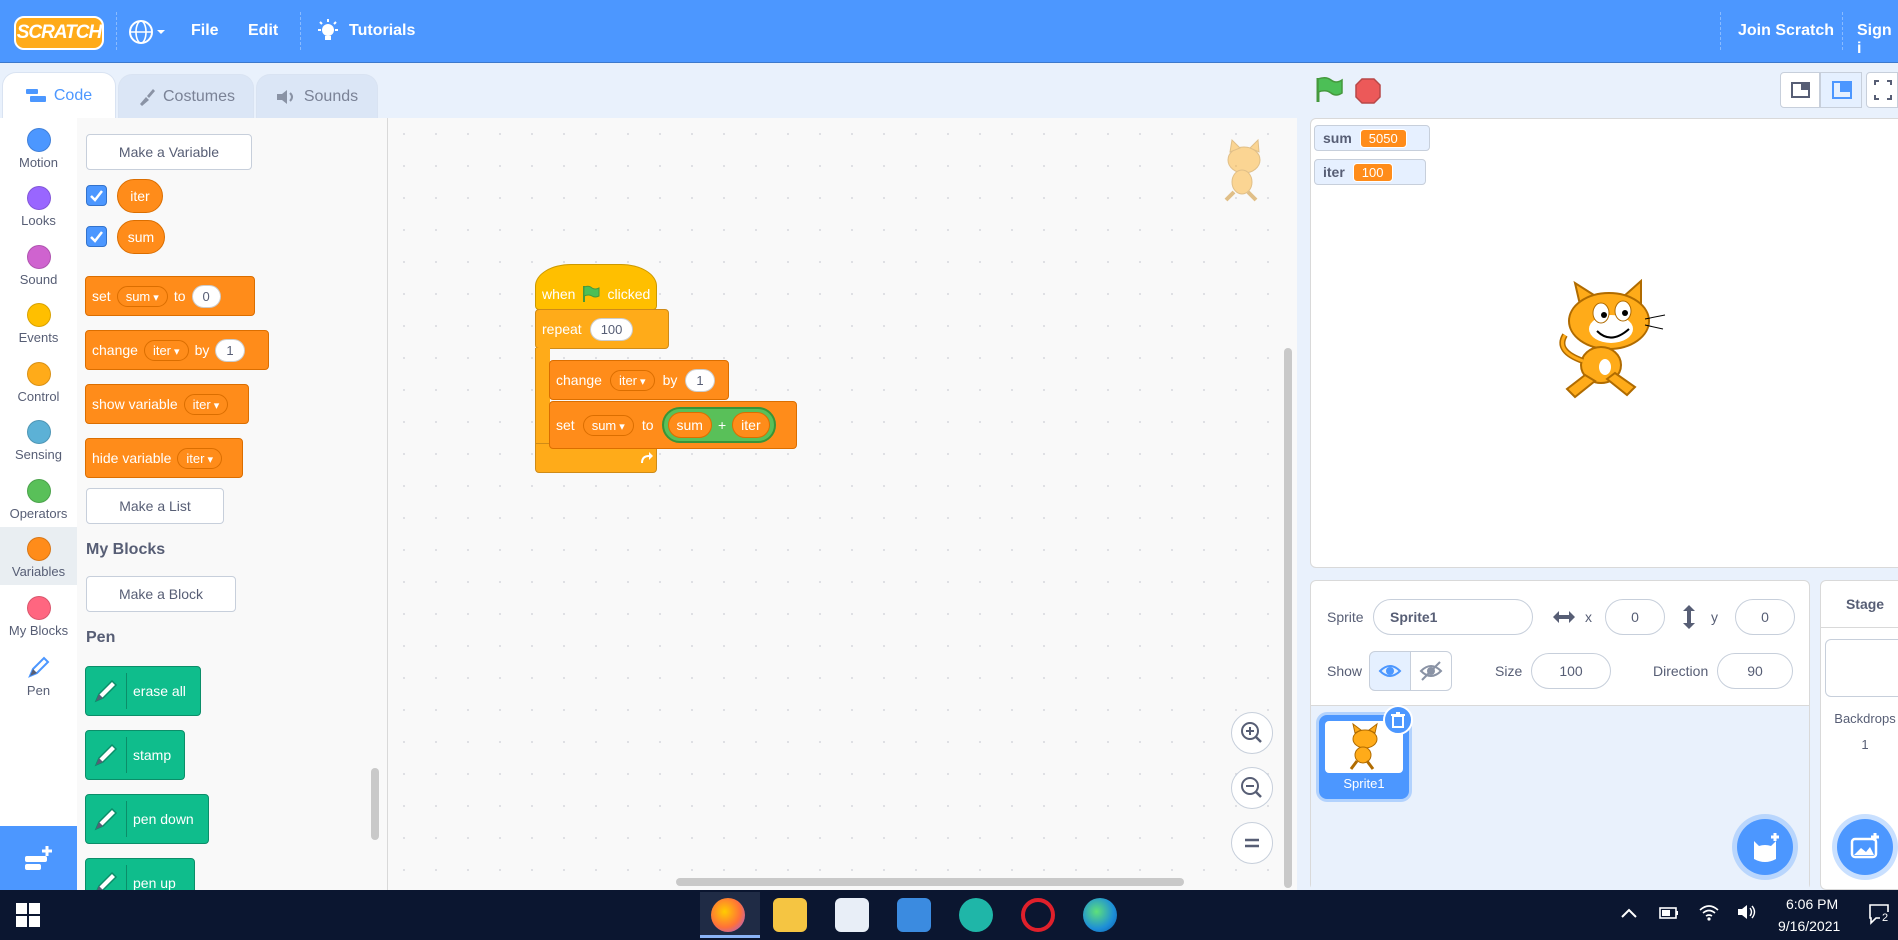  Describe the element at coordinates (38, 205) in the screenshot. I see `category-looks: Looks` at that location.